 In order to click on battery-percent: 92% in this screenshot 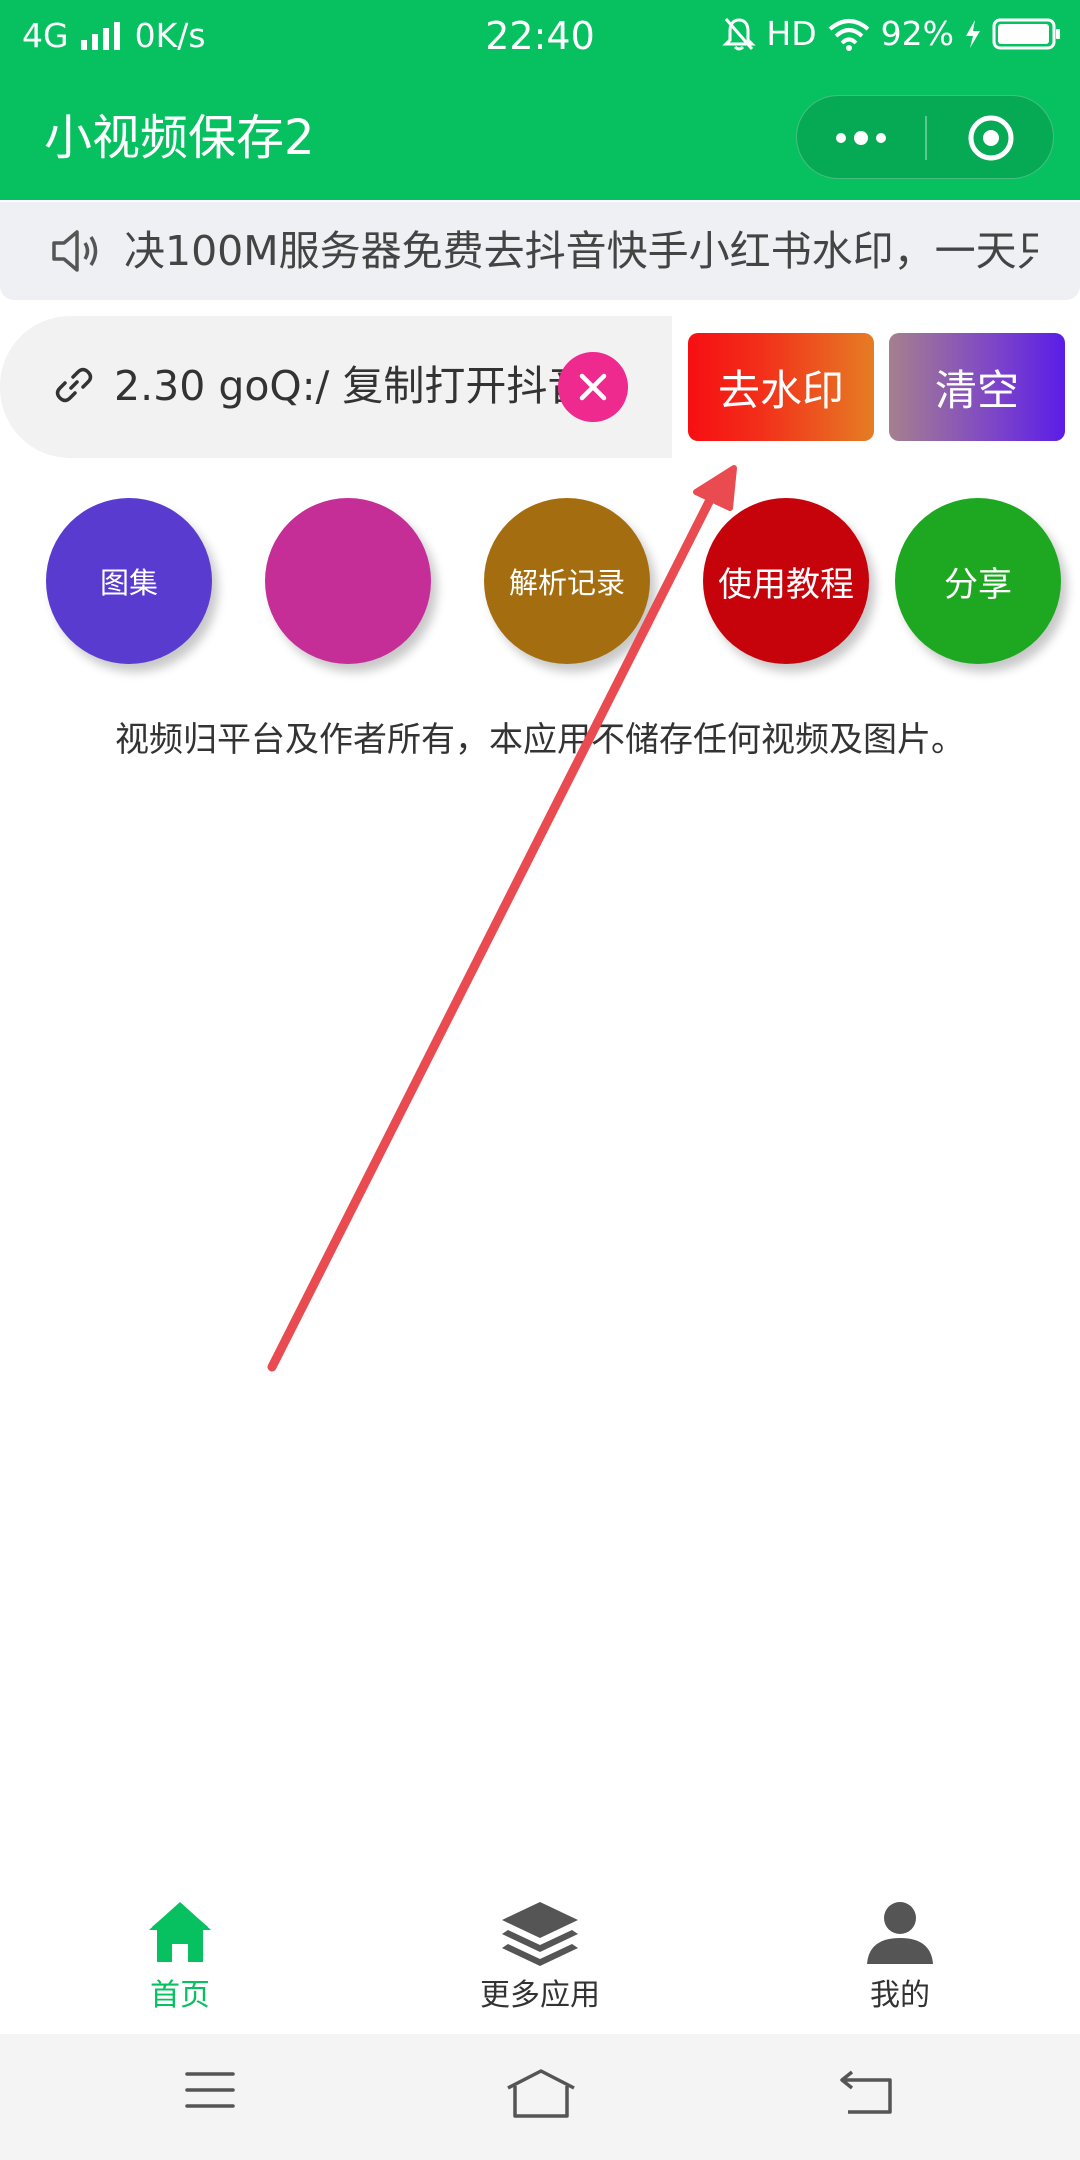, I will do `click(917, 33)`.